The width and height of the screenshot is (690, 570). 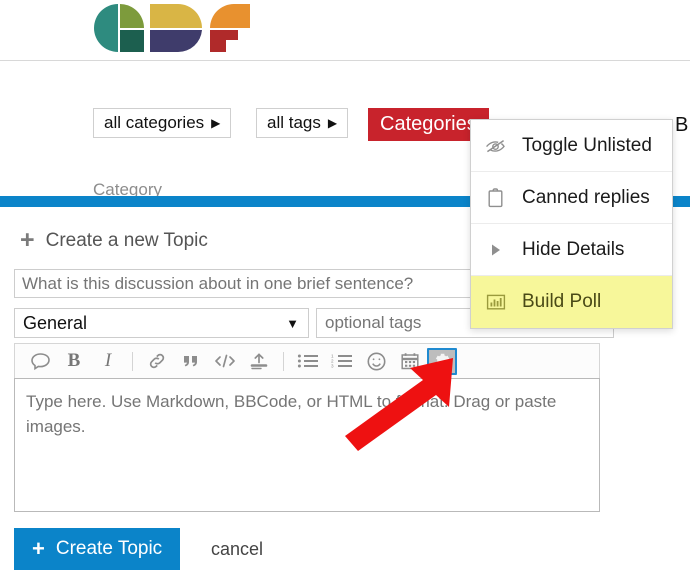 What do you see at coordinates (562, 301) in the screenshot?
I see `menu-item-label: Build Poll` at bounding box center [562, 301].